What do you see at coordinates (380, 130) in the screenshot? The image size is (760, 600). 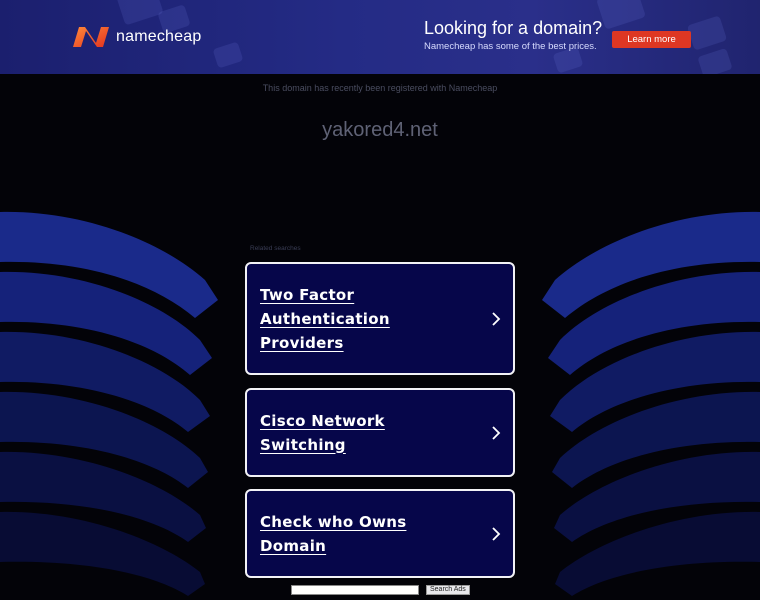 I see `domain-name: yakored4.net` at bounding box center [380, 130].